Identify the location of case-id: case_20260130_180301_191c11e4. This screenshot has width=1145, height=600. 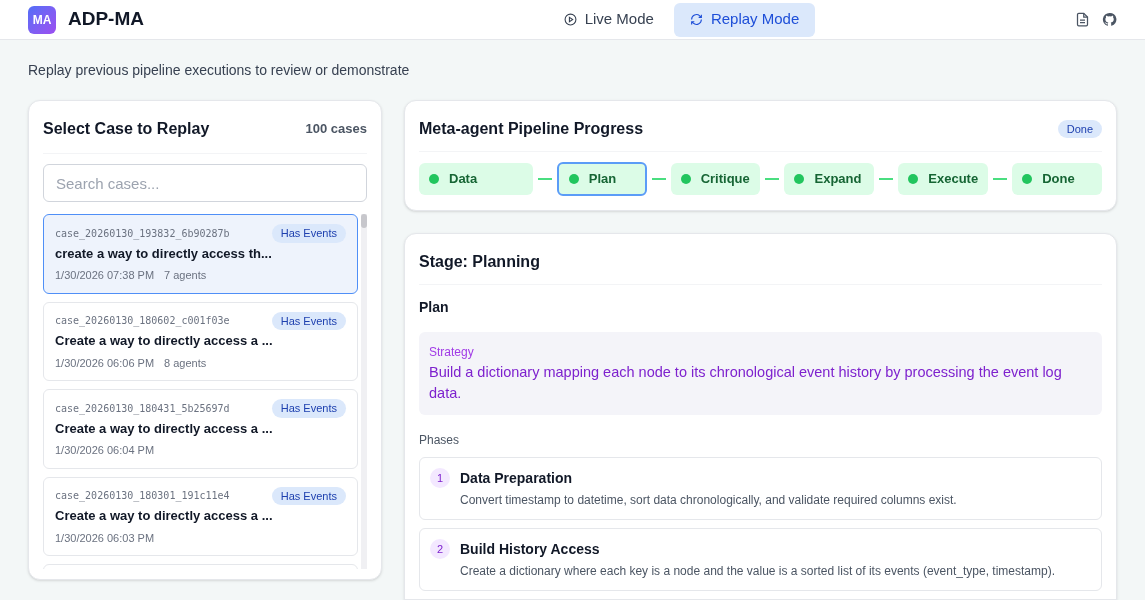
(142, 496).